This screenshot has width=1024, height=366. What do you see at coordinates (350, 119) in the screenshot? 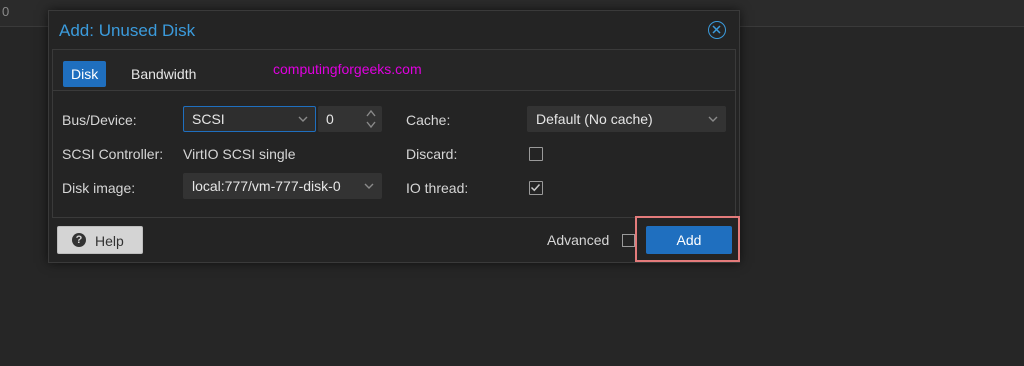
I see `device-number-spinner: 0` at bounding box center [350, 119].